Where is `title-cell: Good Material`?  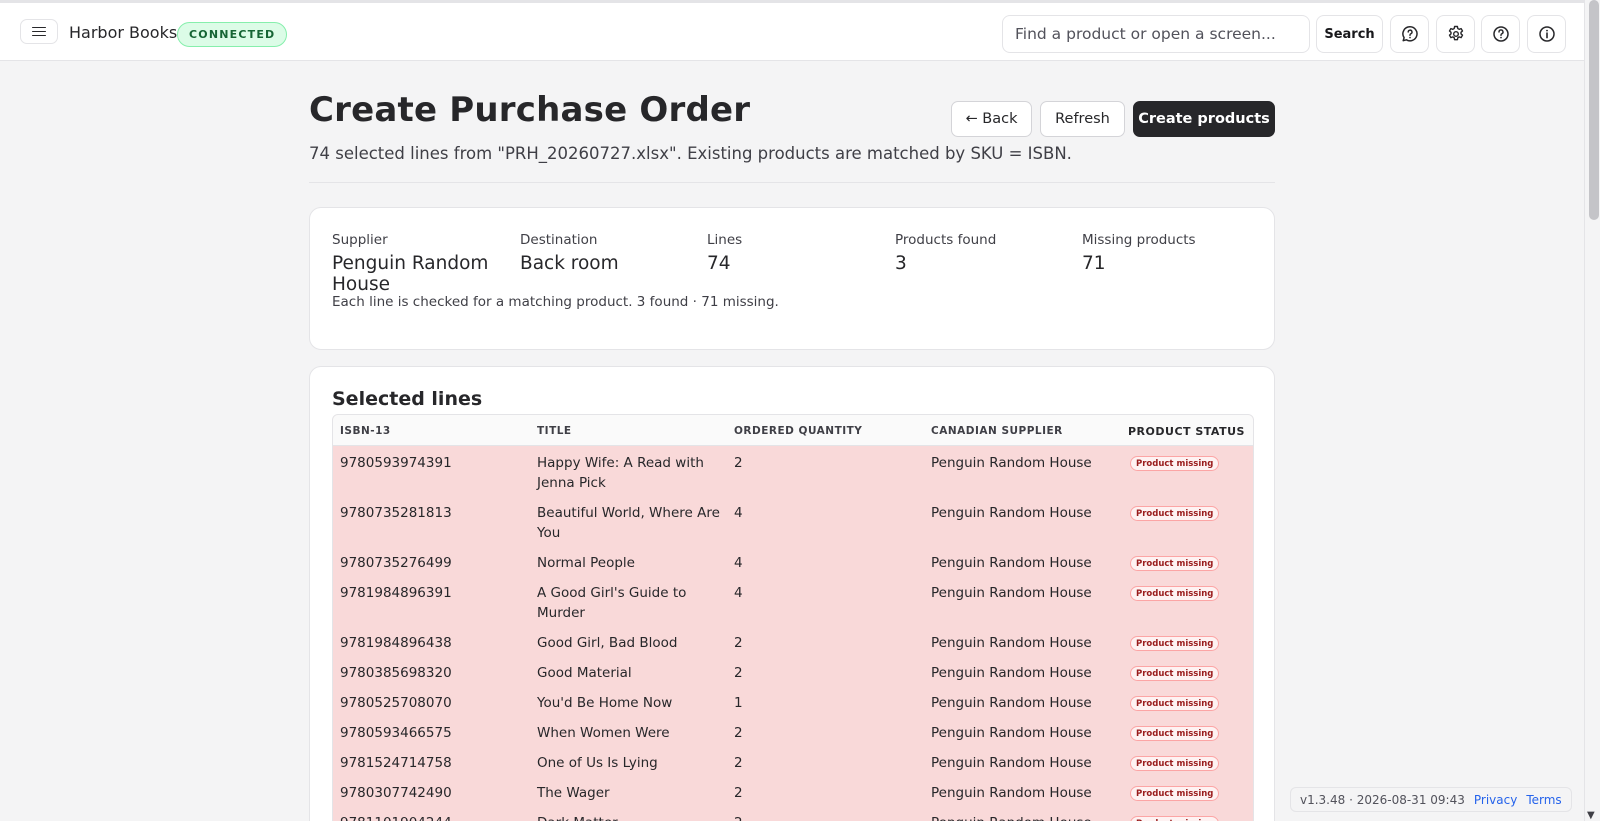
title-cell: Good Material is located at coordinates (584, 673).